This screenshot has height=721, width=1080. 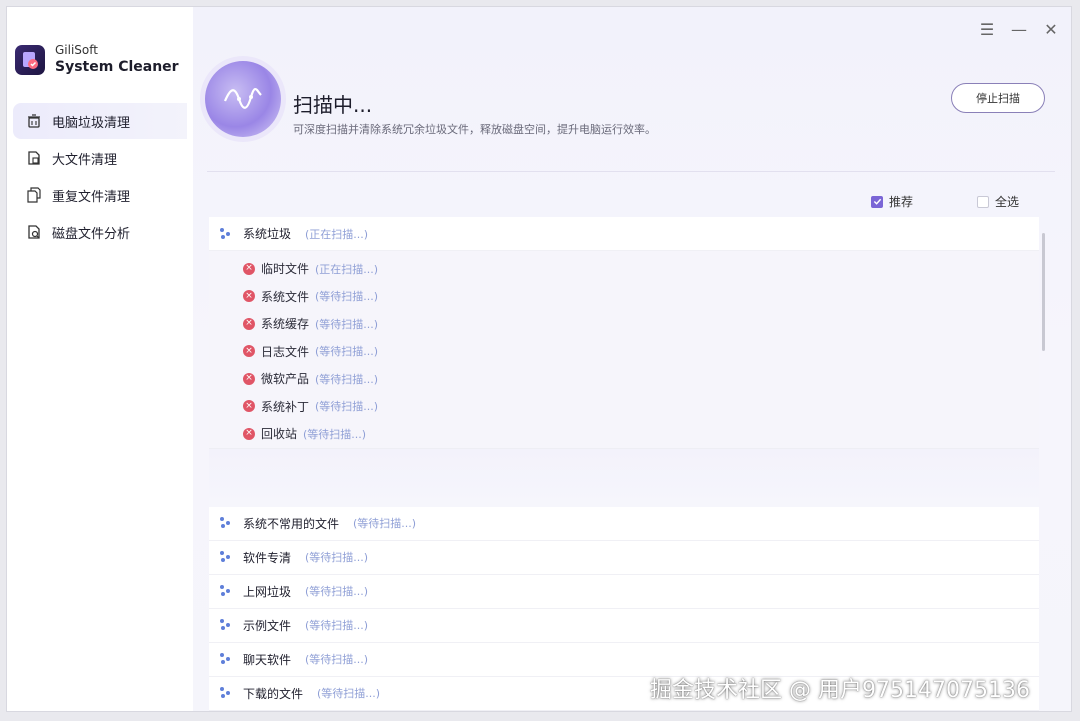 What do you see at coordinates (624, 434) in the screenshot?
I see `list-item: × 回收站 (等待扫描...)` at bounding box center [624, 434].